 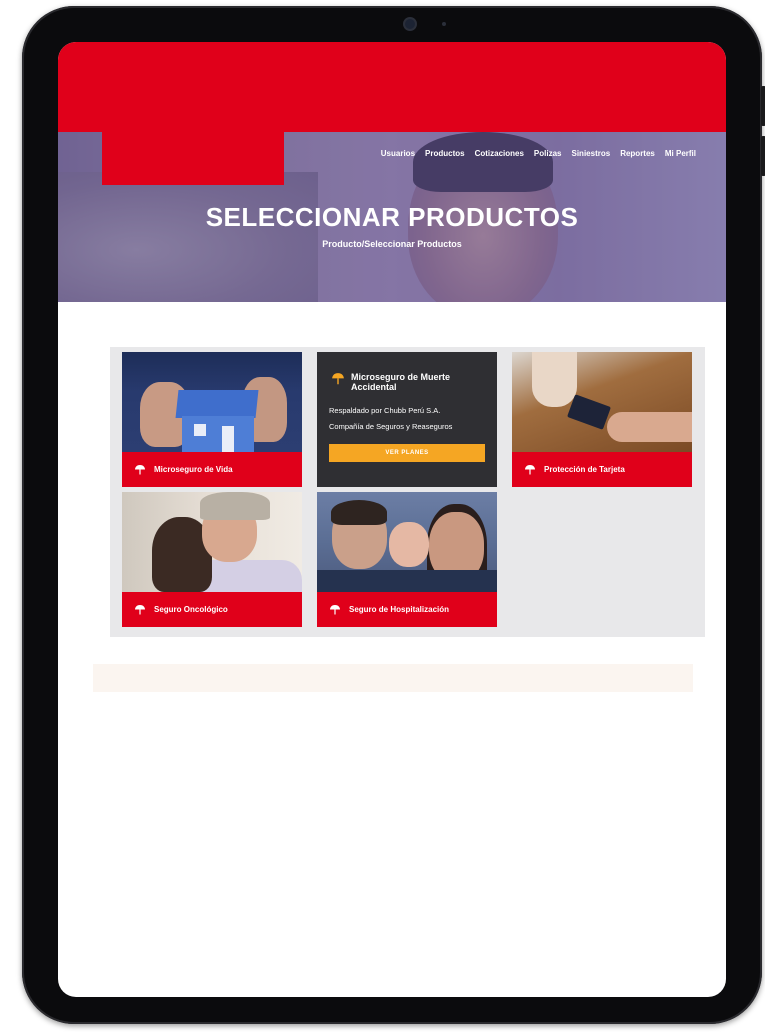 I want to click on product-backer-text: Respaldado por Chubb Perú S.A., so click(x=385, y=410).